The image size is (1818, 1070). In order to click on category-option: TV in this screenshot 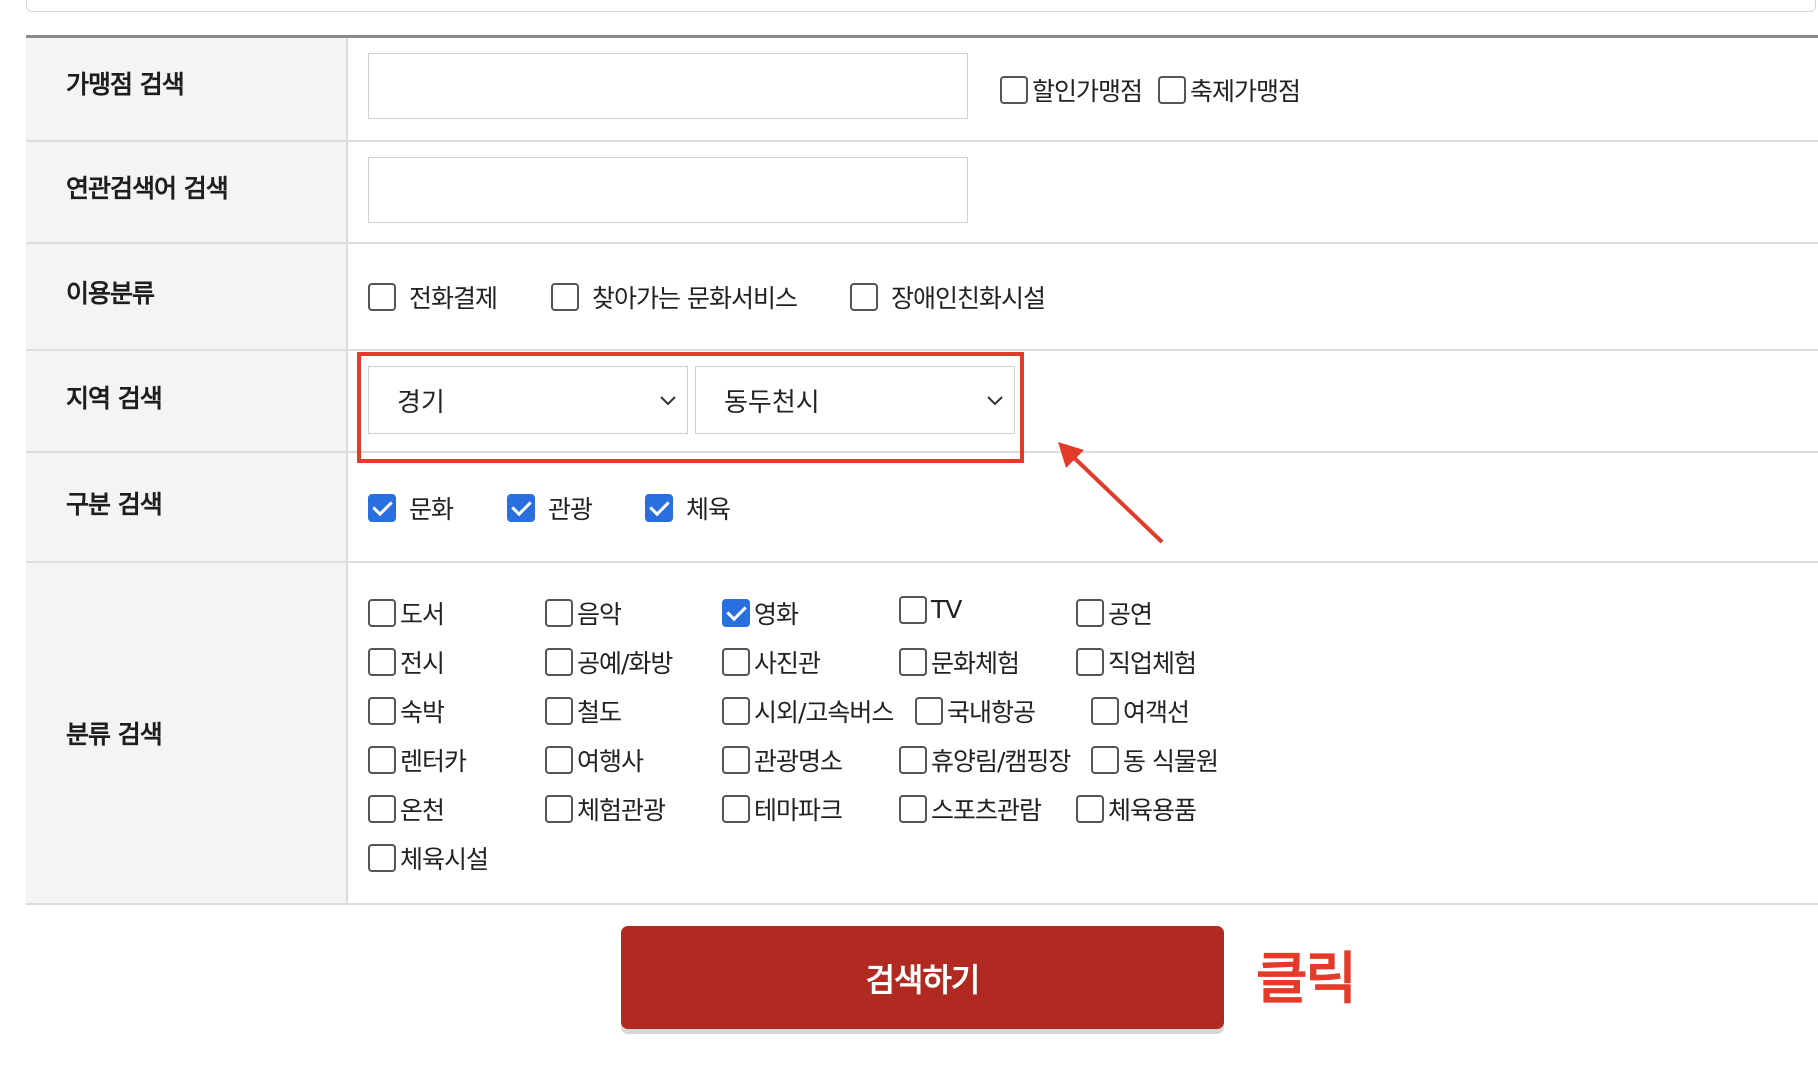, I will do `click(930, 609)`.